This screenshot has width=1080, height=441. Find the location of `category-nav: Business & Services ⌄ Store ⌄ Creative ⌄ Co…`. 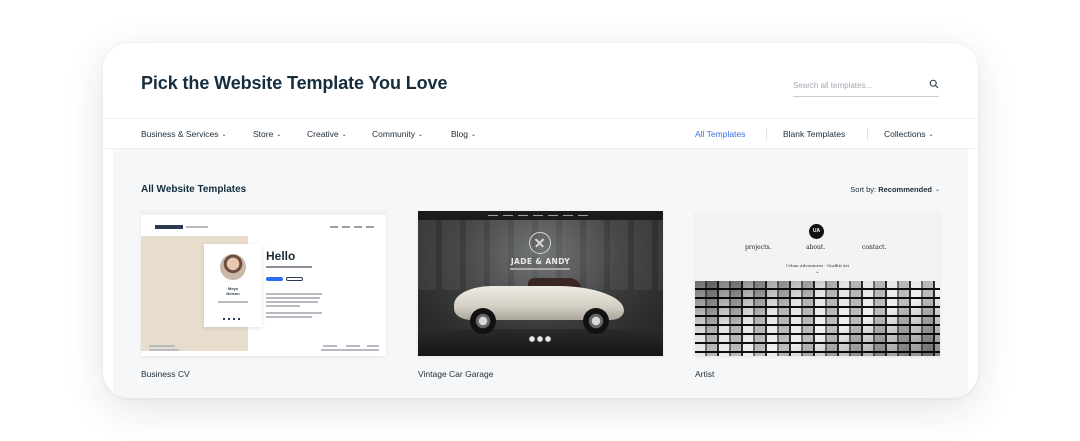

category-nav: Business & Services ⌄ Store ⌄ Creative ⌄ Co… is located at coordinates (540, 133).